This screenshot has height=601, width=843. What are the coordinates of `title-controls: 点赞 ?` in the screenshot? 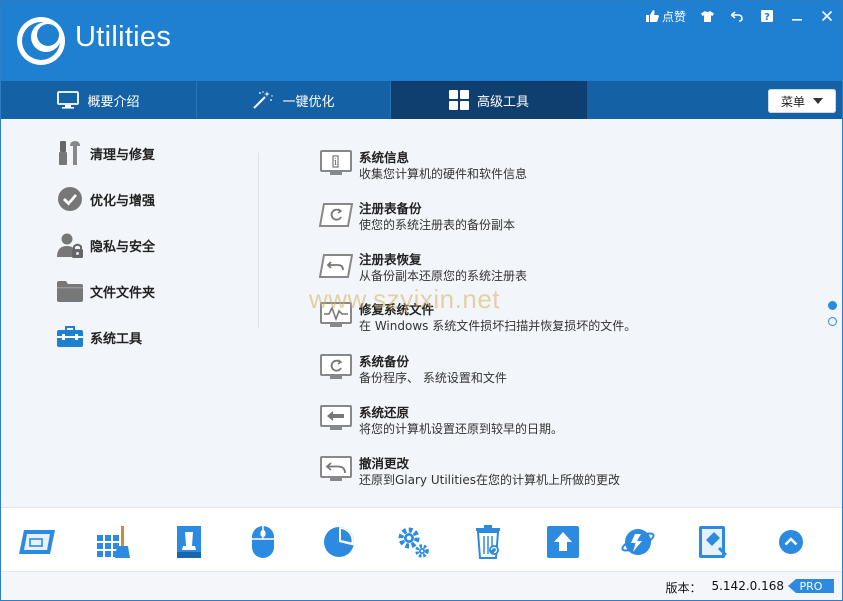 It's located at (741, 16).